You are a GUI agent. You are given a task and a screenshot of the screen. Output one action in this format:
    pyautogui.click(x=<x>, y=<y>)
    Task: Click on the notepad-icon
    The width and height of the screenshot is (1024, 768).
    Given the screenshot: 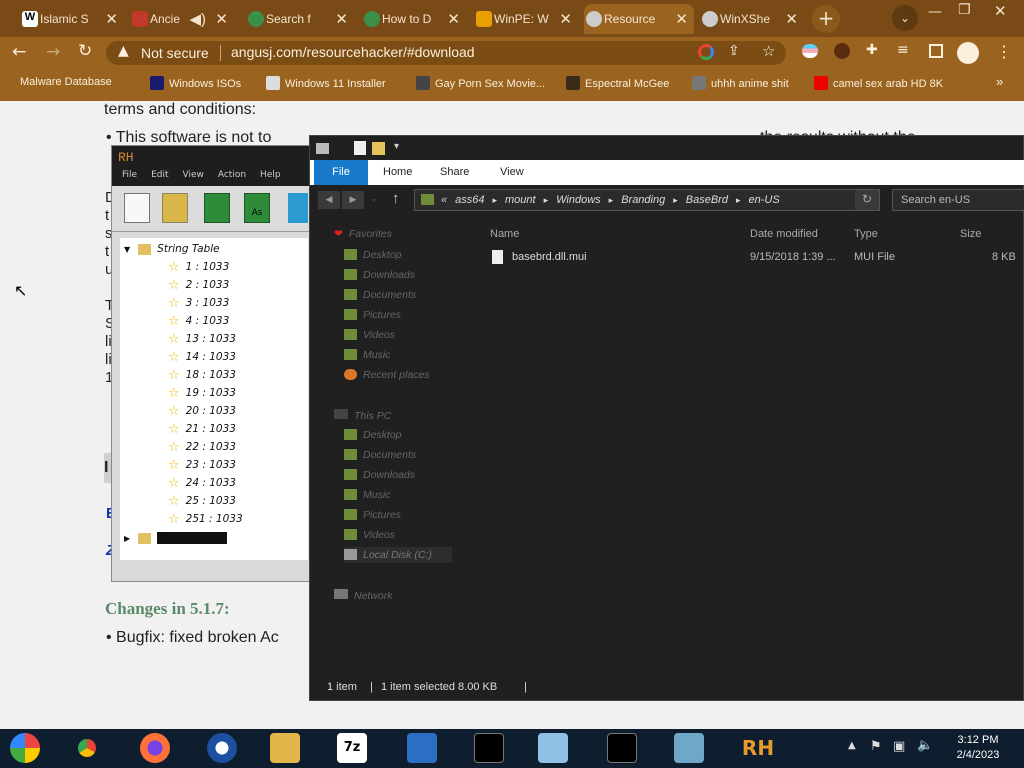 What is the action you would take?
    pyautogui.click(x=553, y=748)
    